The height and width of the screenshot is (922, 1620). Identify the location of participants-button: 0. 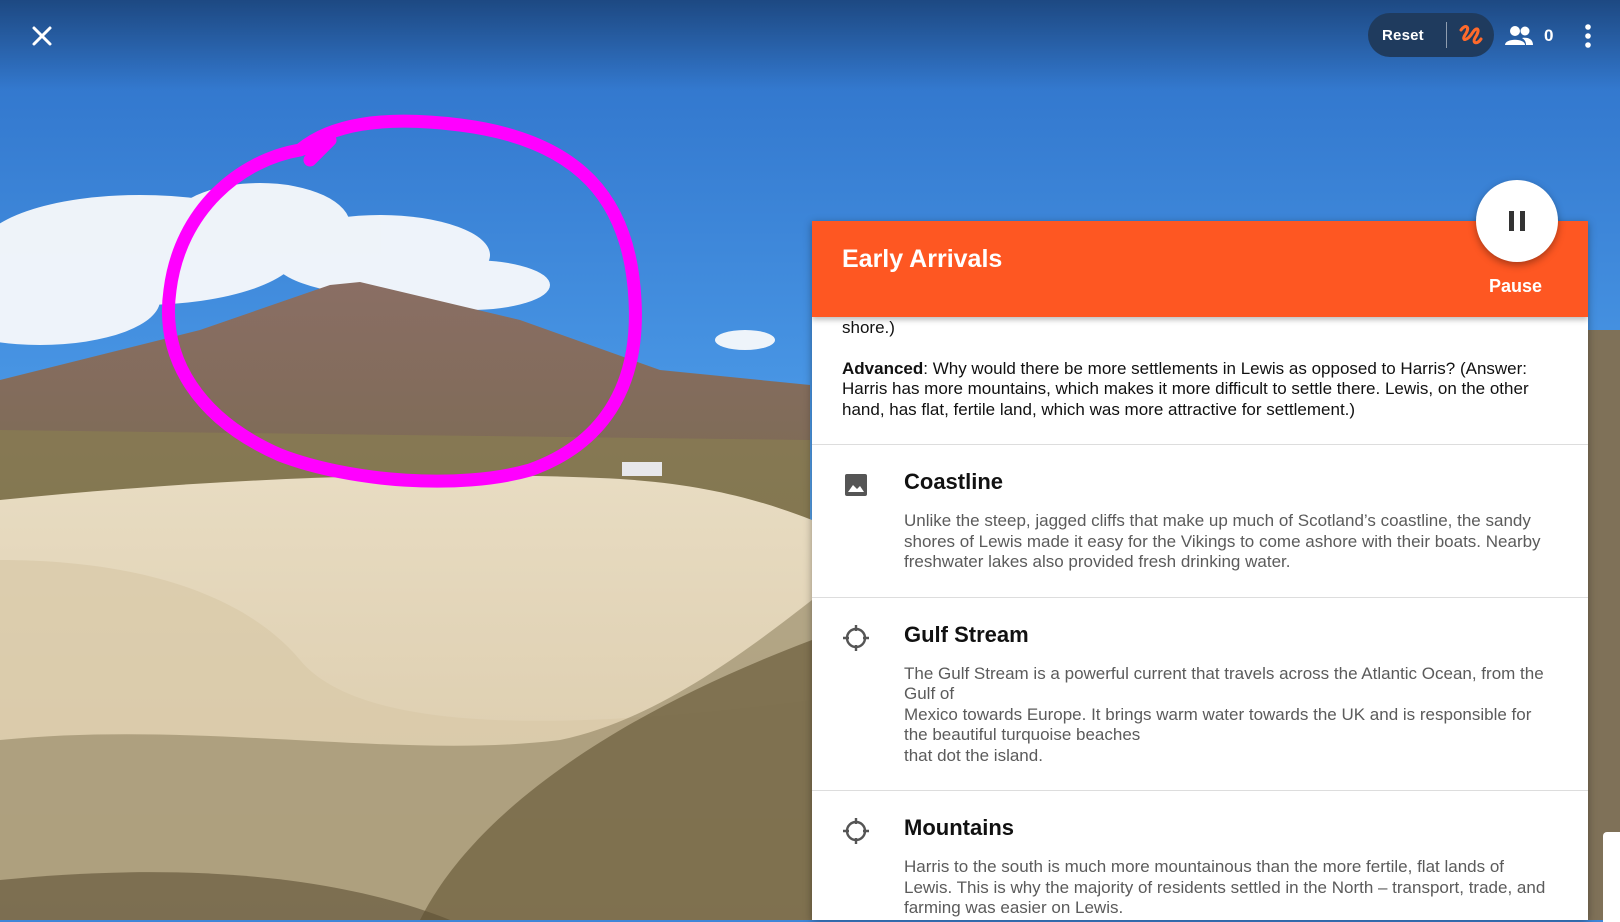
(1528, 36).